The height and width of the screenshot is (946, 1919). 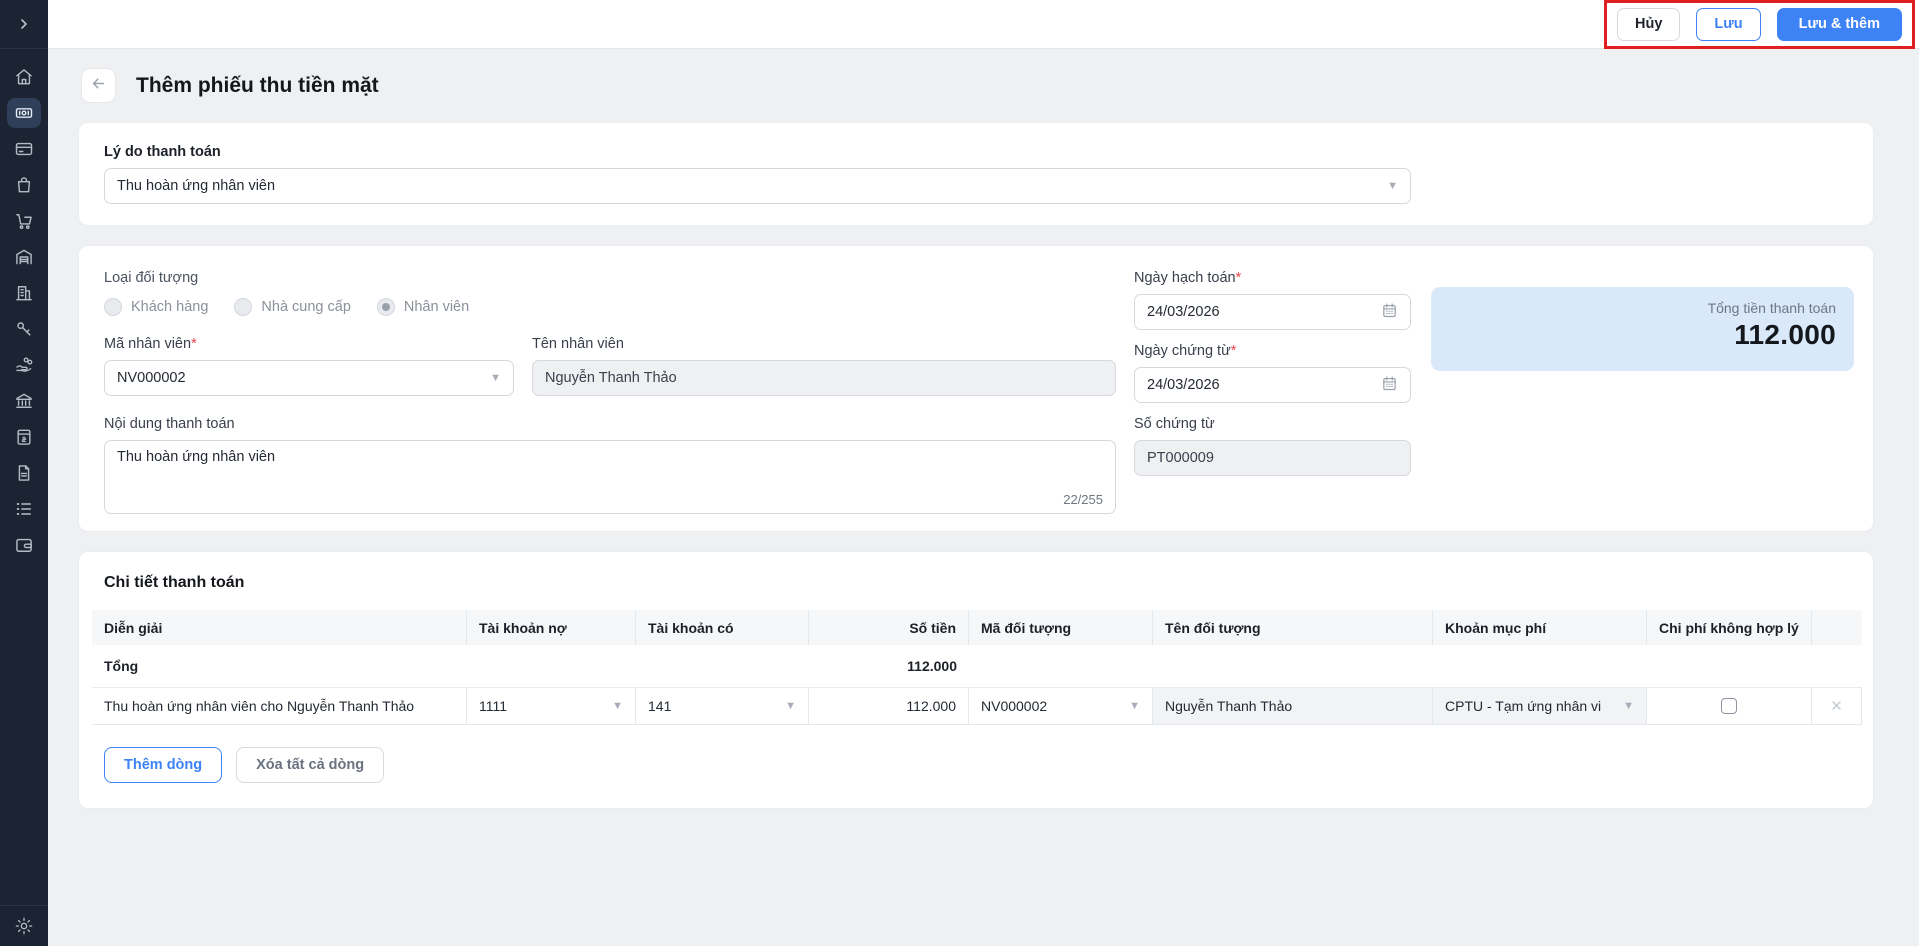 What do you see at coordinates (551, 706) in the screenshot?
I see `row-debit-account-select: 1111 ▼` at bounding box center [551, 706].